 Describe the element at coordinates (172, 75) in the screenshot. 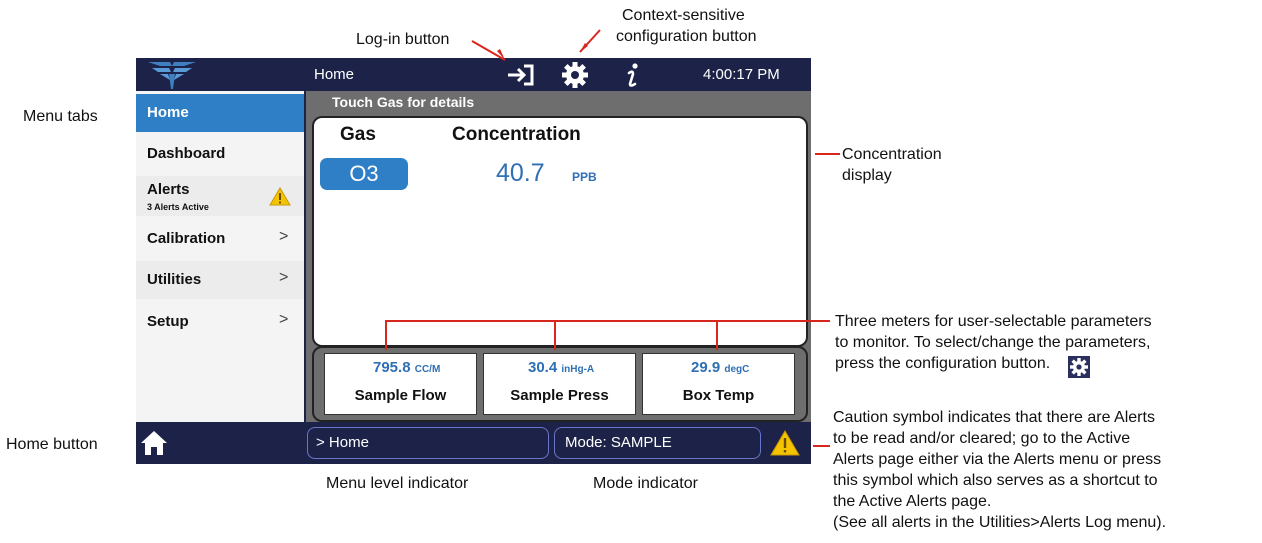

I see `company-logo` at that location.